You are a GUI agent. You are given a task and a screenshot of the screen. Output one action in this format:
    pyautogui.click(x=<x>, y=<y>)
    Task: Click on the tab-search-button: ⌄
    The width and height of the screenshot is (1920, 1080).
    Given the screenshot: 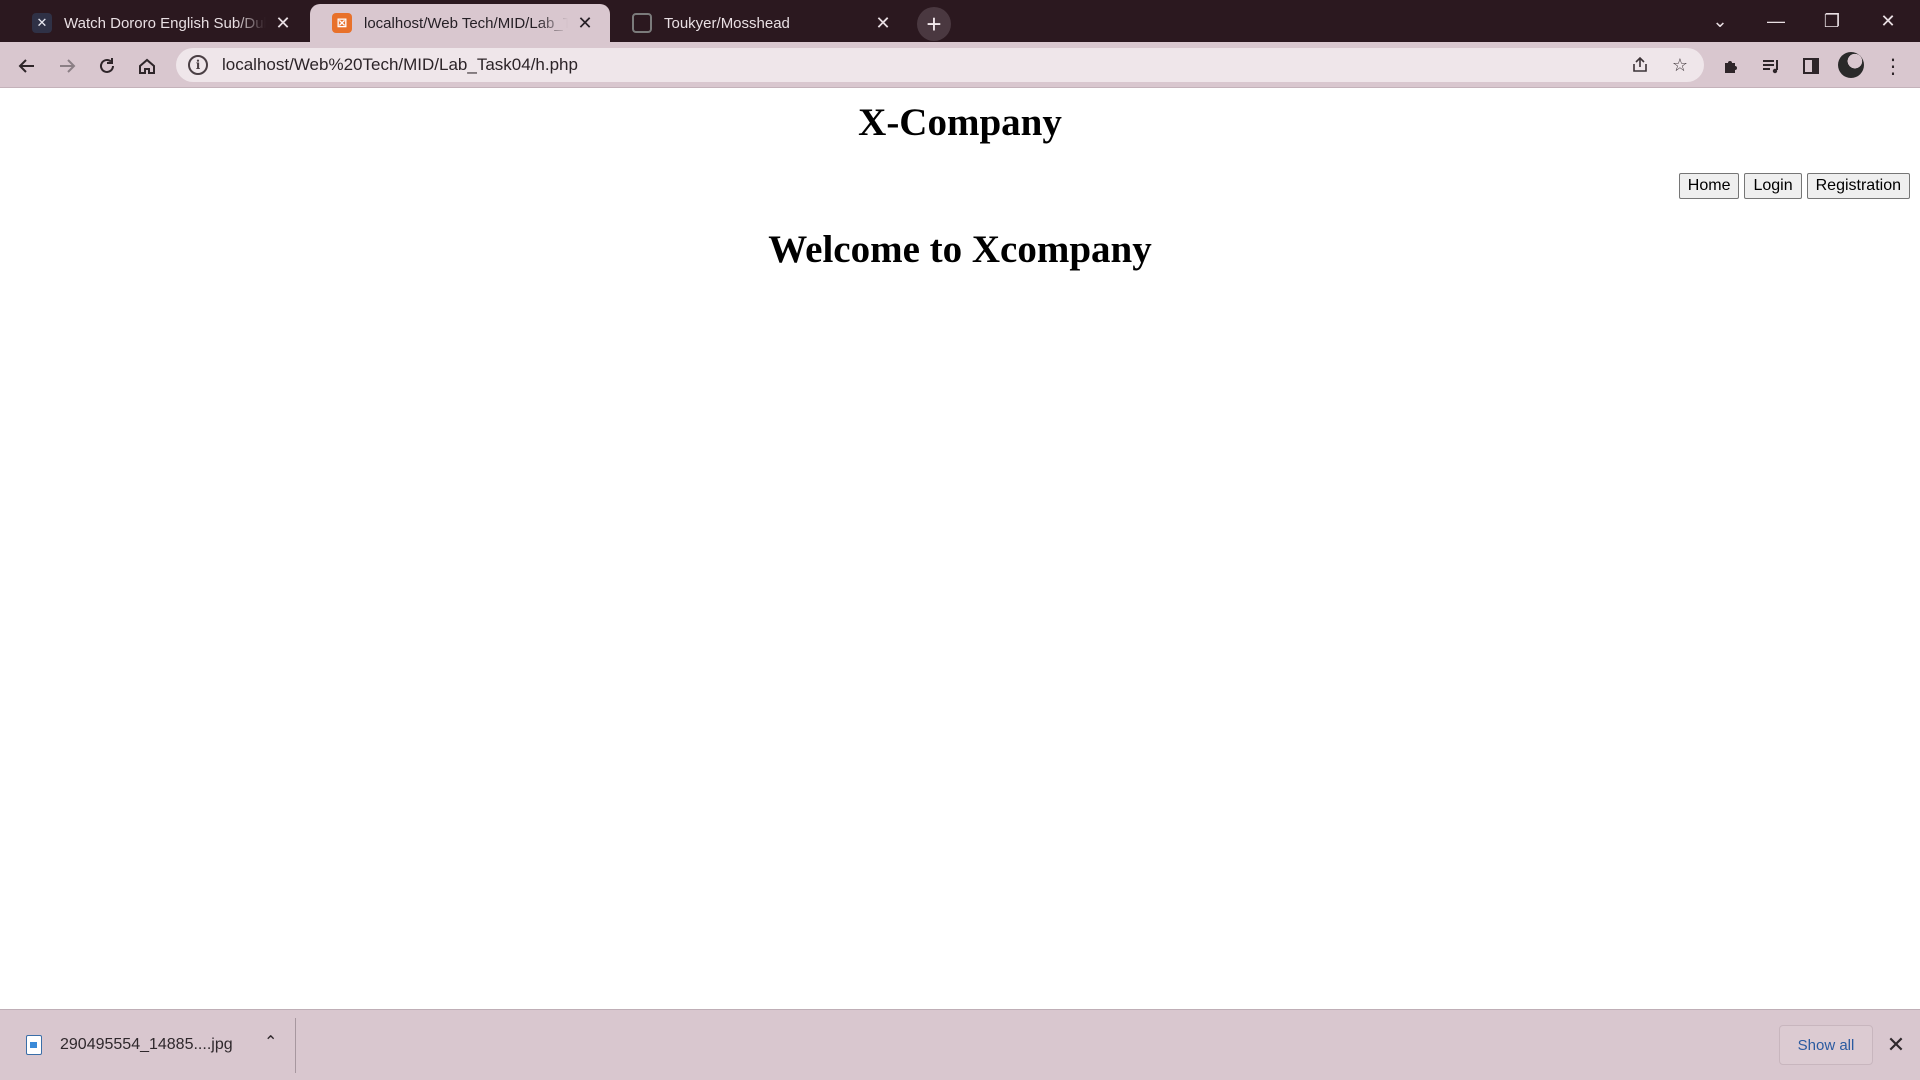 What is the action you would take?
    pyautogui.click(x=1720, y=21)
    